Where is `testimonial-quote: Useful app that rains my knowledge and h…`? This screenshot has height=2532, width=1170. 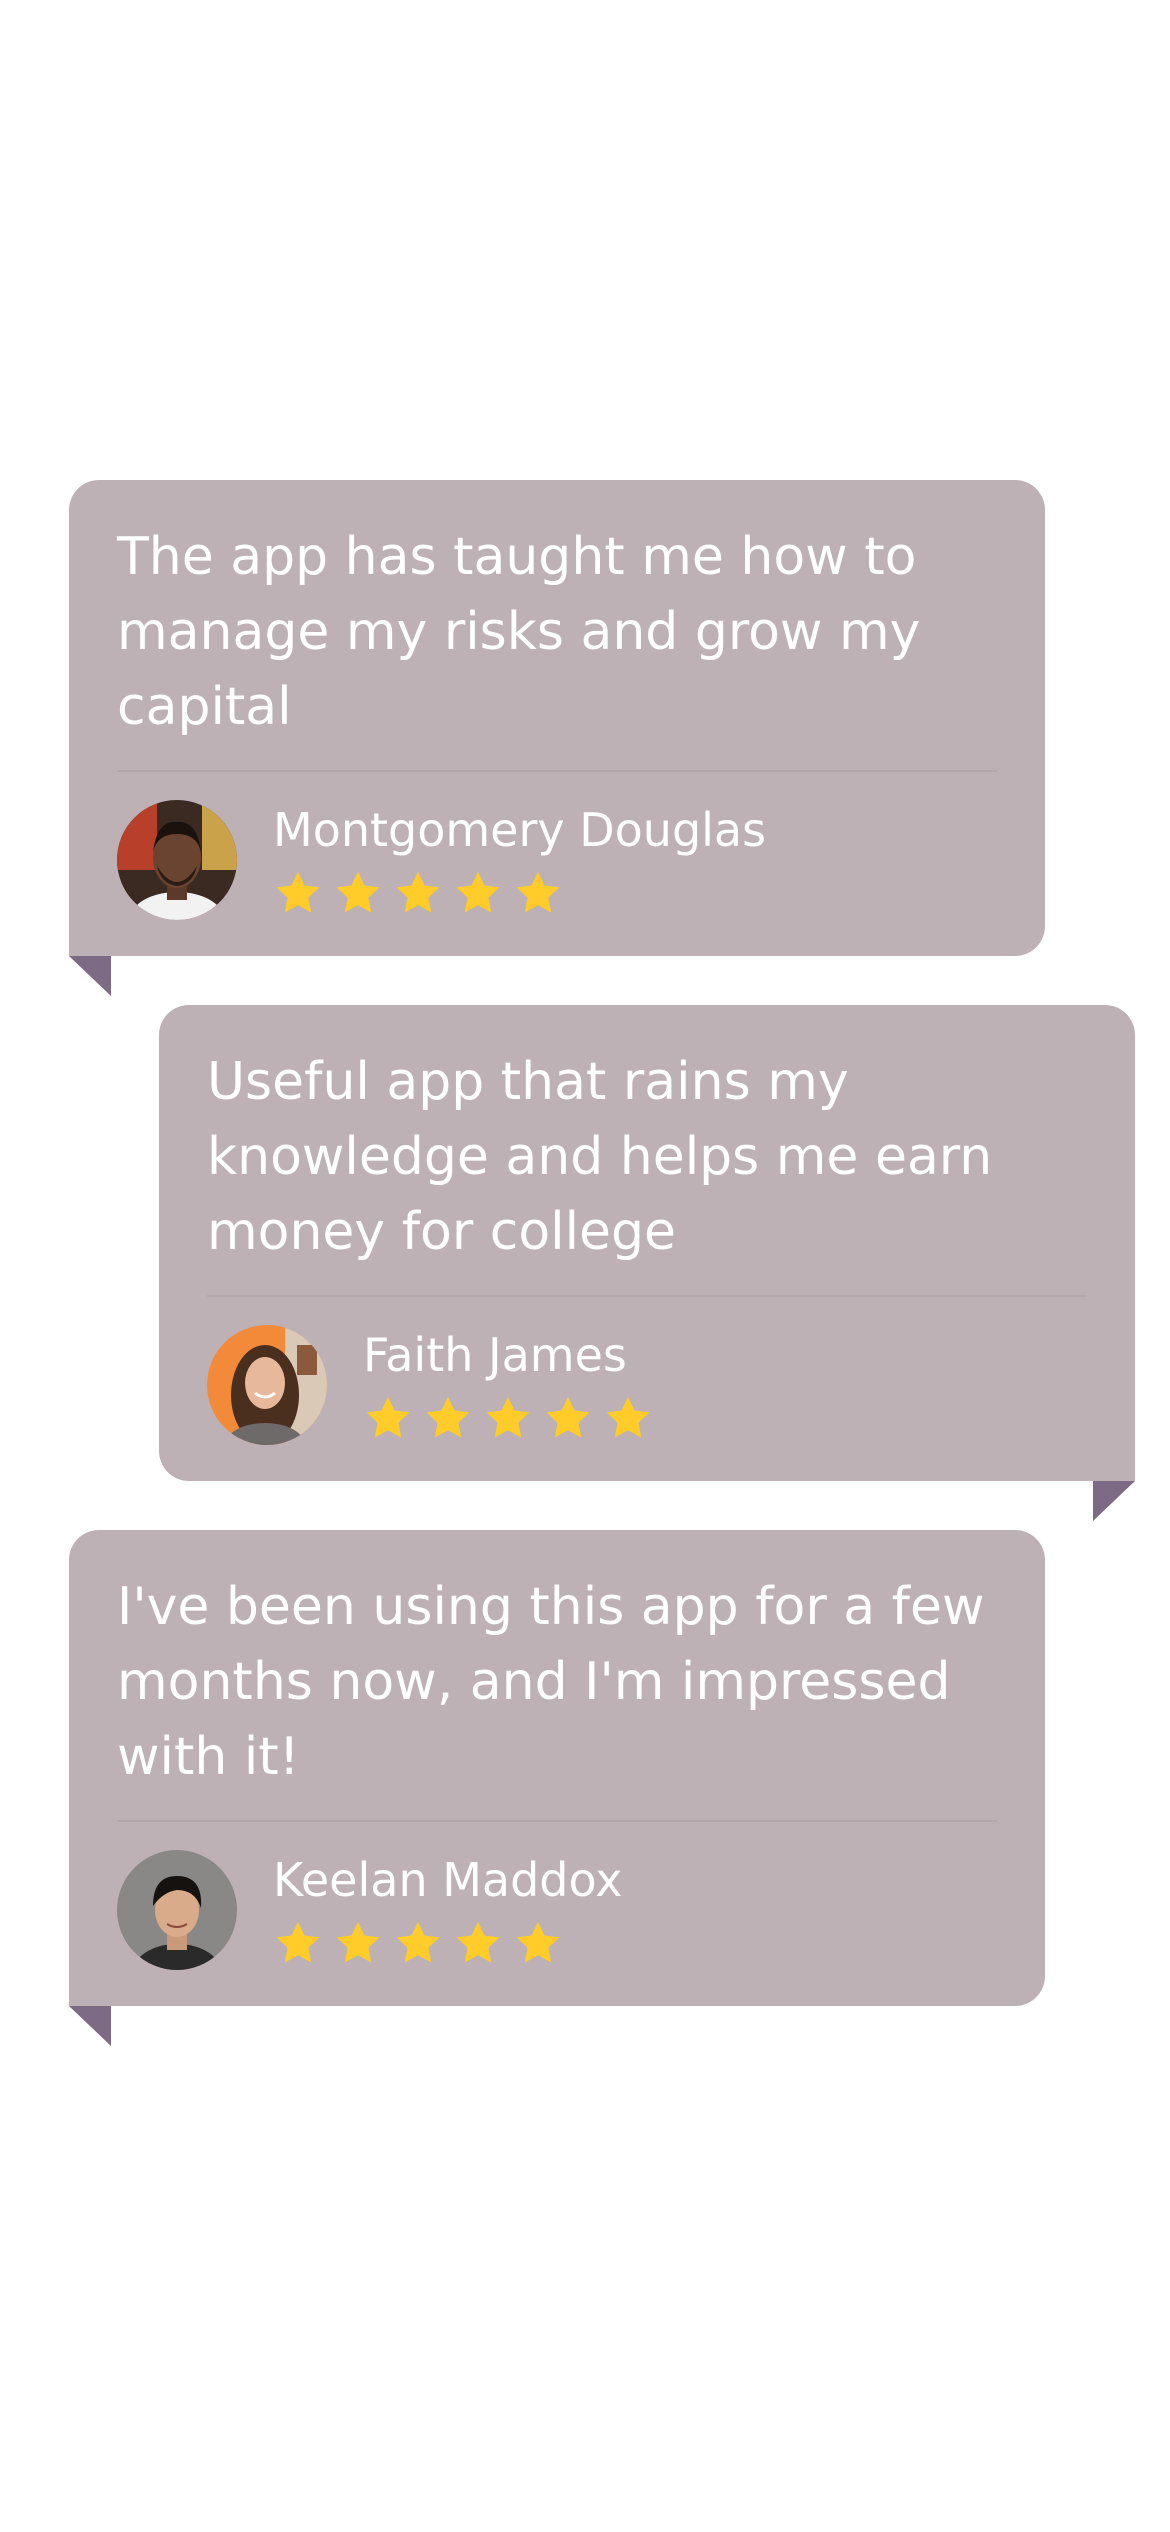 testimonial-quote: Useful app that rains my knowledge and h… is located at coordinates (600, 1157).